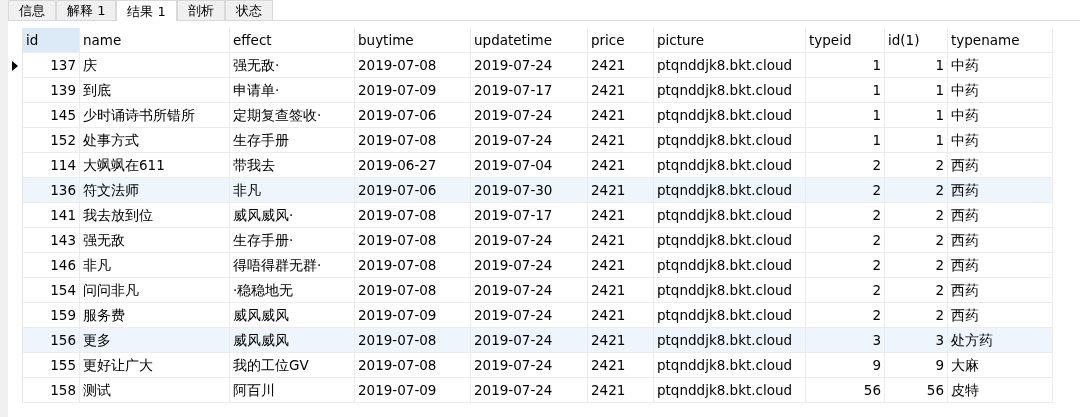 This screenshot has height=417, width=1080. Describe the element at coordinates (51, 315) in the screenshot. I see `table-cell: 159` at that location.